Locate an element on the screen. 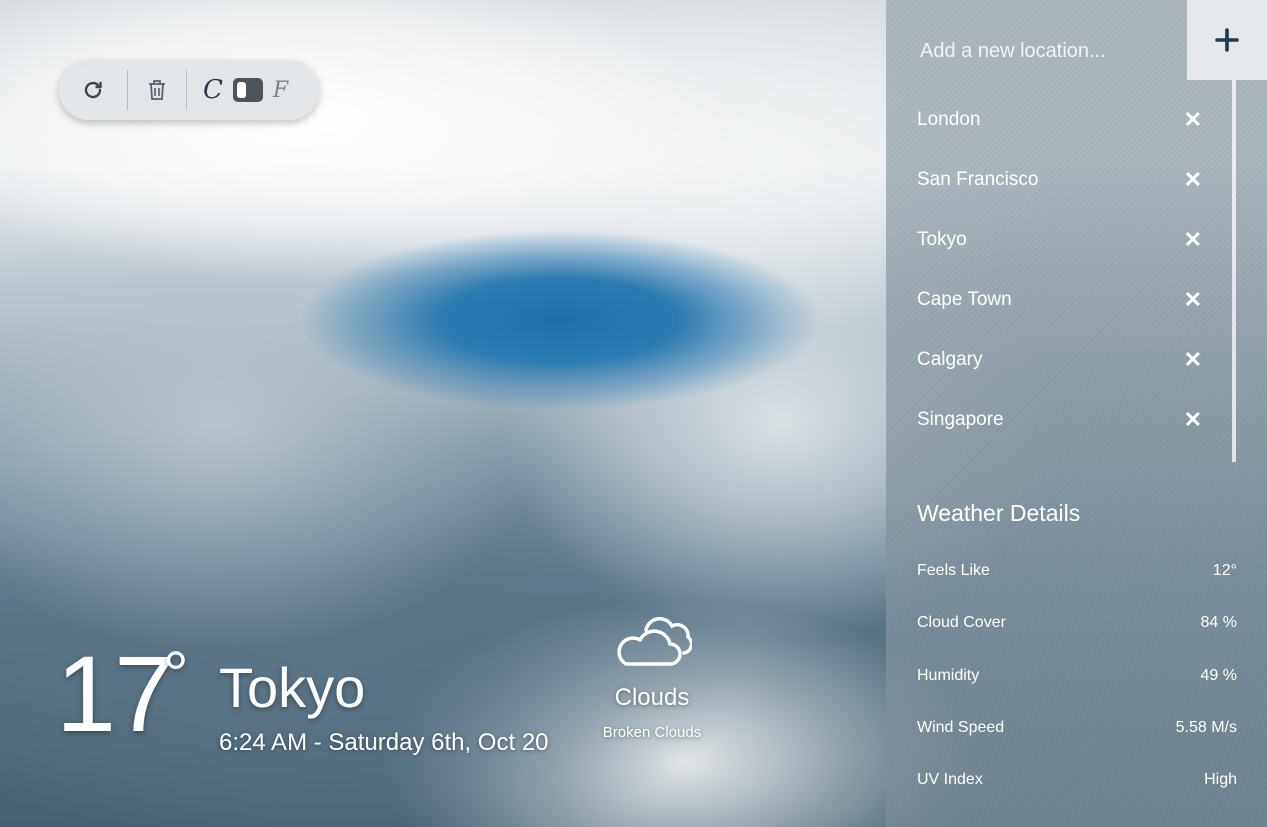 The width and height of the screenshot is (1267, 827). trash-icon is located at coordinates (157, 90).